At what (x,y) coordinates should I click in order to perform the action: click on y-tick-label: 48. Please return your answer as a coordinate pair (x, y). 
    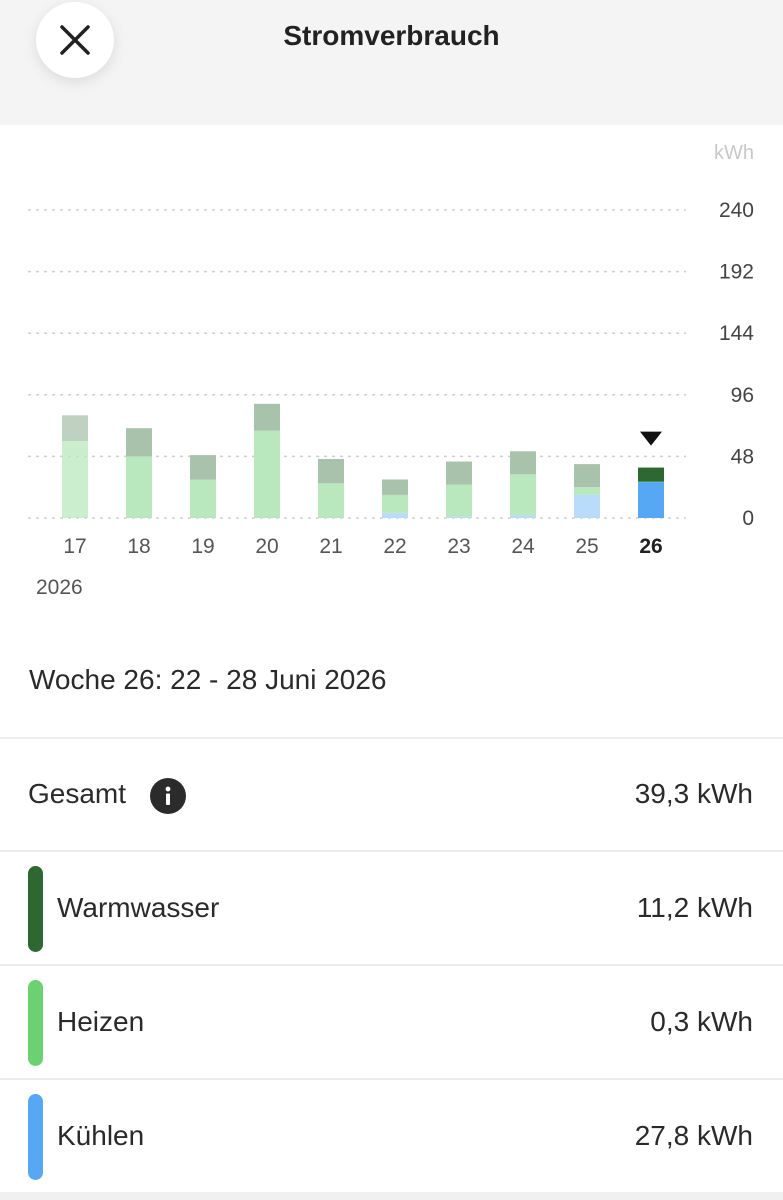
    Looking at the image, I should click on (742, 456).